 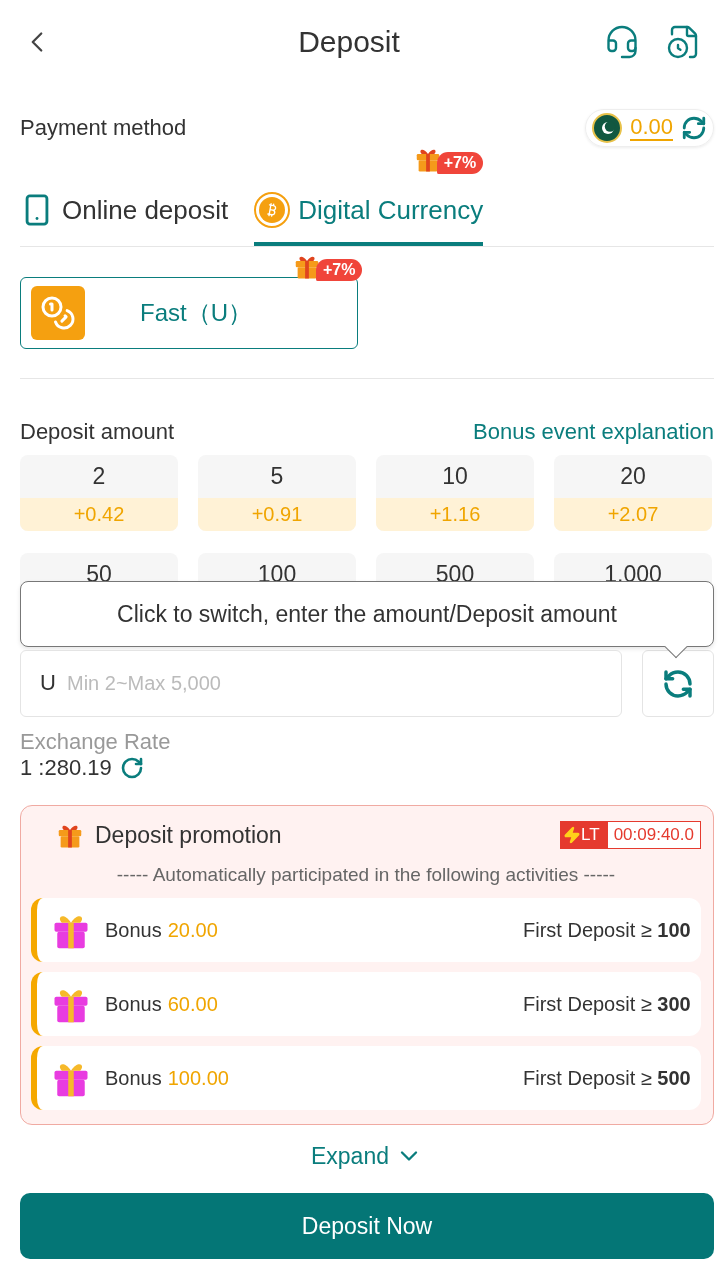 What do you see at coordinates (96, 742) in the screenshot?
I see `exchange-rate-label: Exchange Rate` at bounding box center [96, 742].